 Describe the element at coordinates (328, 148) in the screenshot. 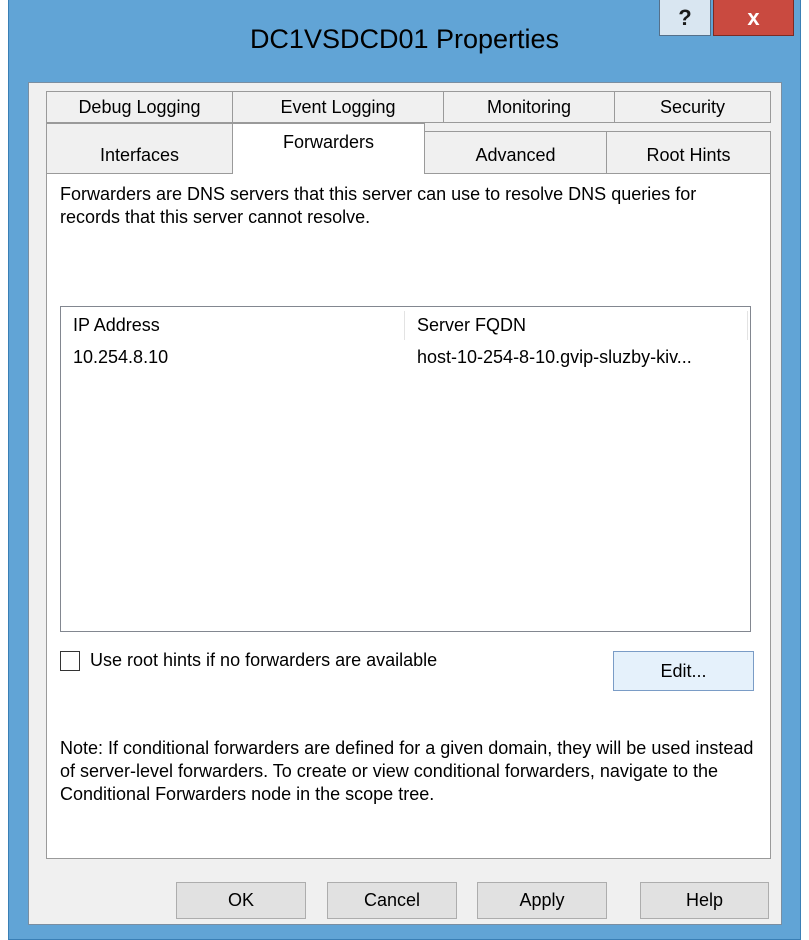

I see `tab-forwarders: Forwarders` at that location.